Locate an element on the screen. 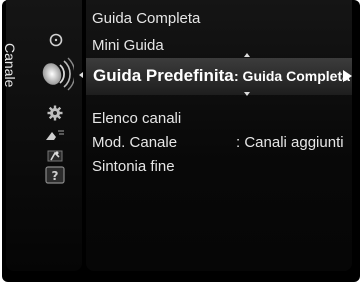 Image resolution: width=362 pixels, height=282 pixels. setup-icon is located at coordinates (55, 156).